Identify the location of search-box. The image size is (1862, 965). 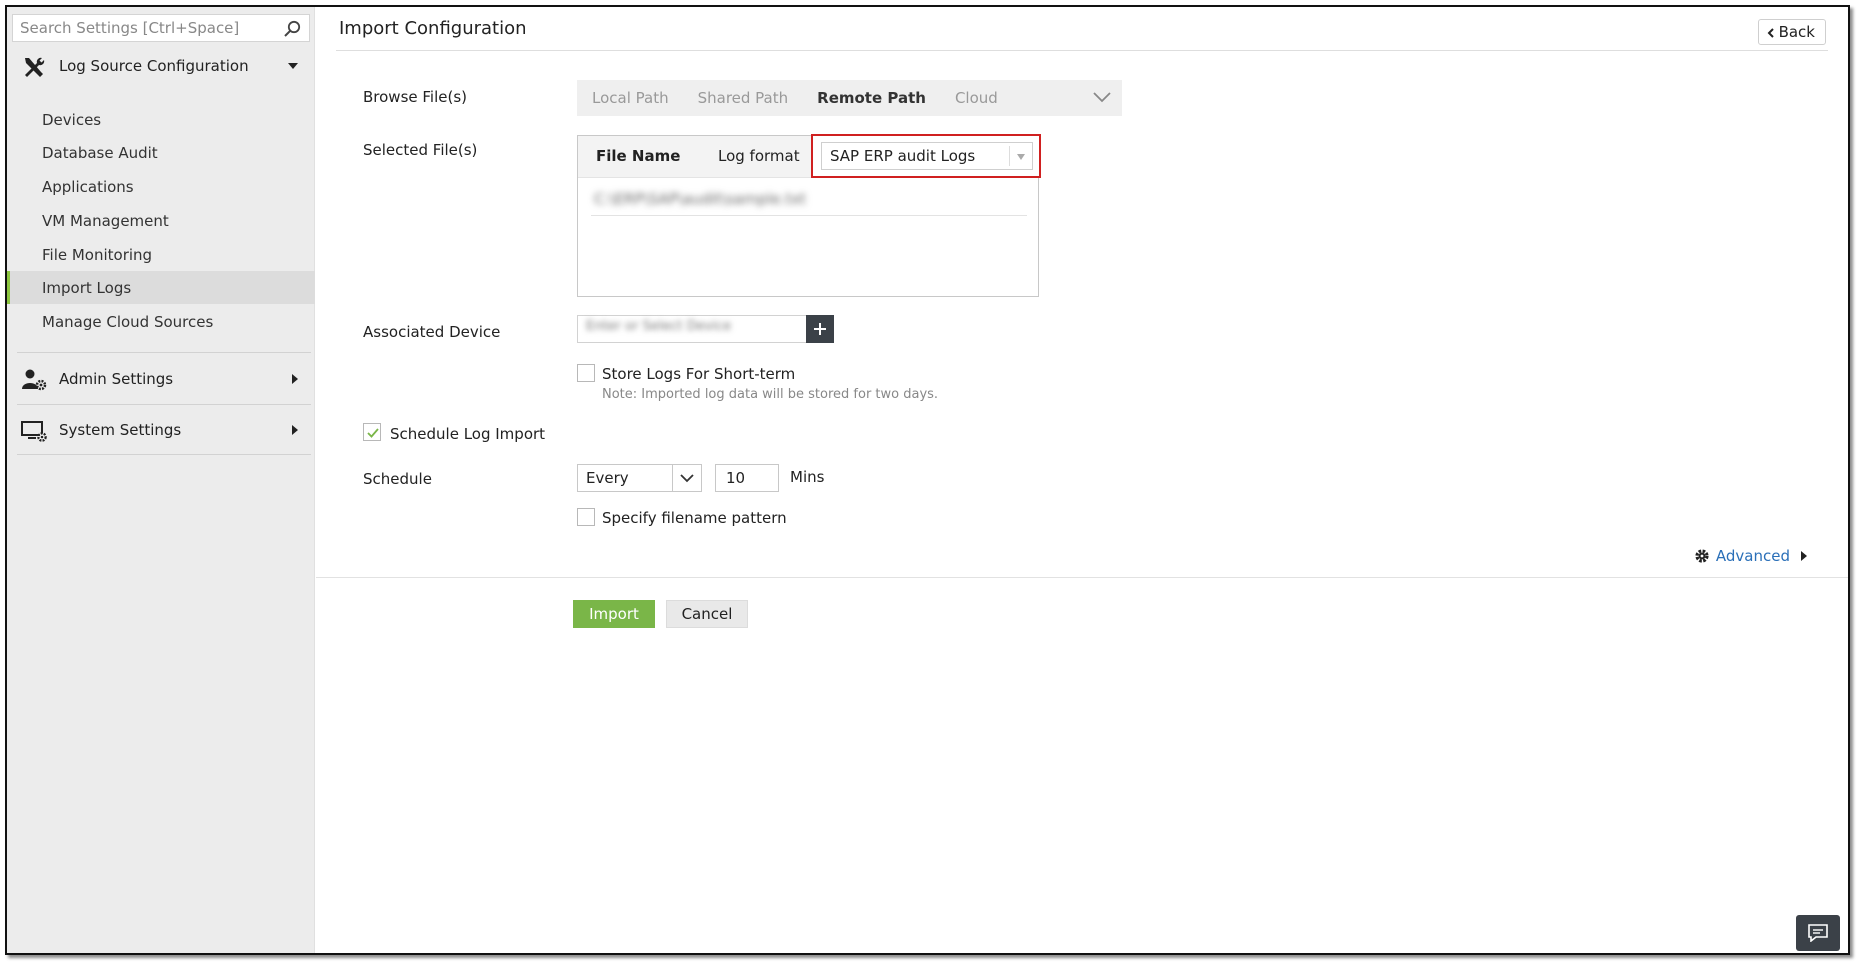
(161, 28).